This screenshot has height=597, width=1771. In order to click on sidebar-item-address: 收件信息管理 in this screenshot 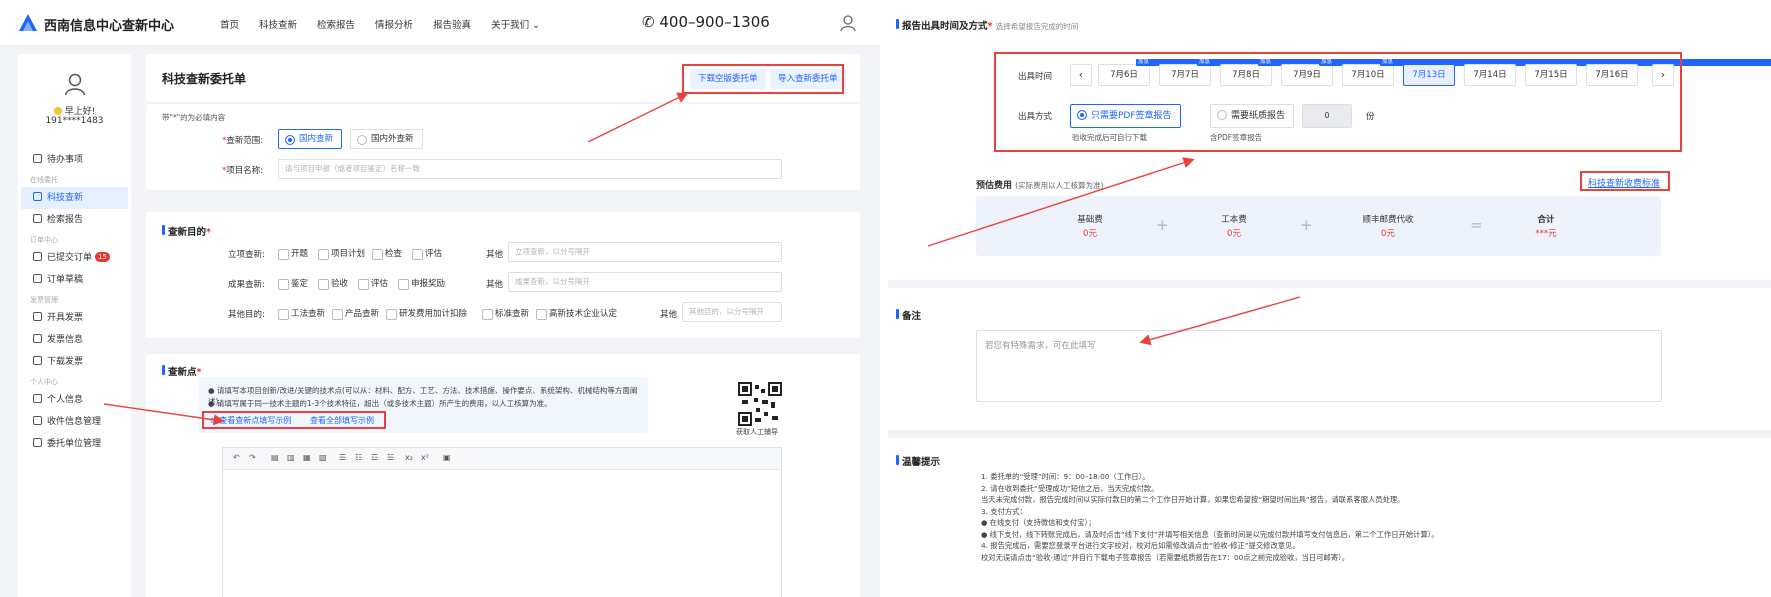, I will do `click(74, 422)`.